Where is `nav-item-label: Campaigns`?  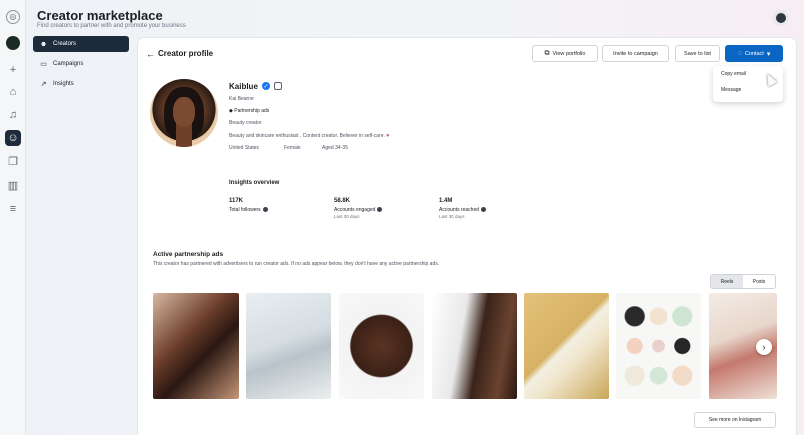
nav-item-label: Campaigns is located at coordinates (68, 64).